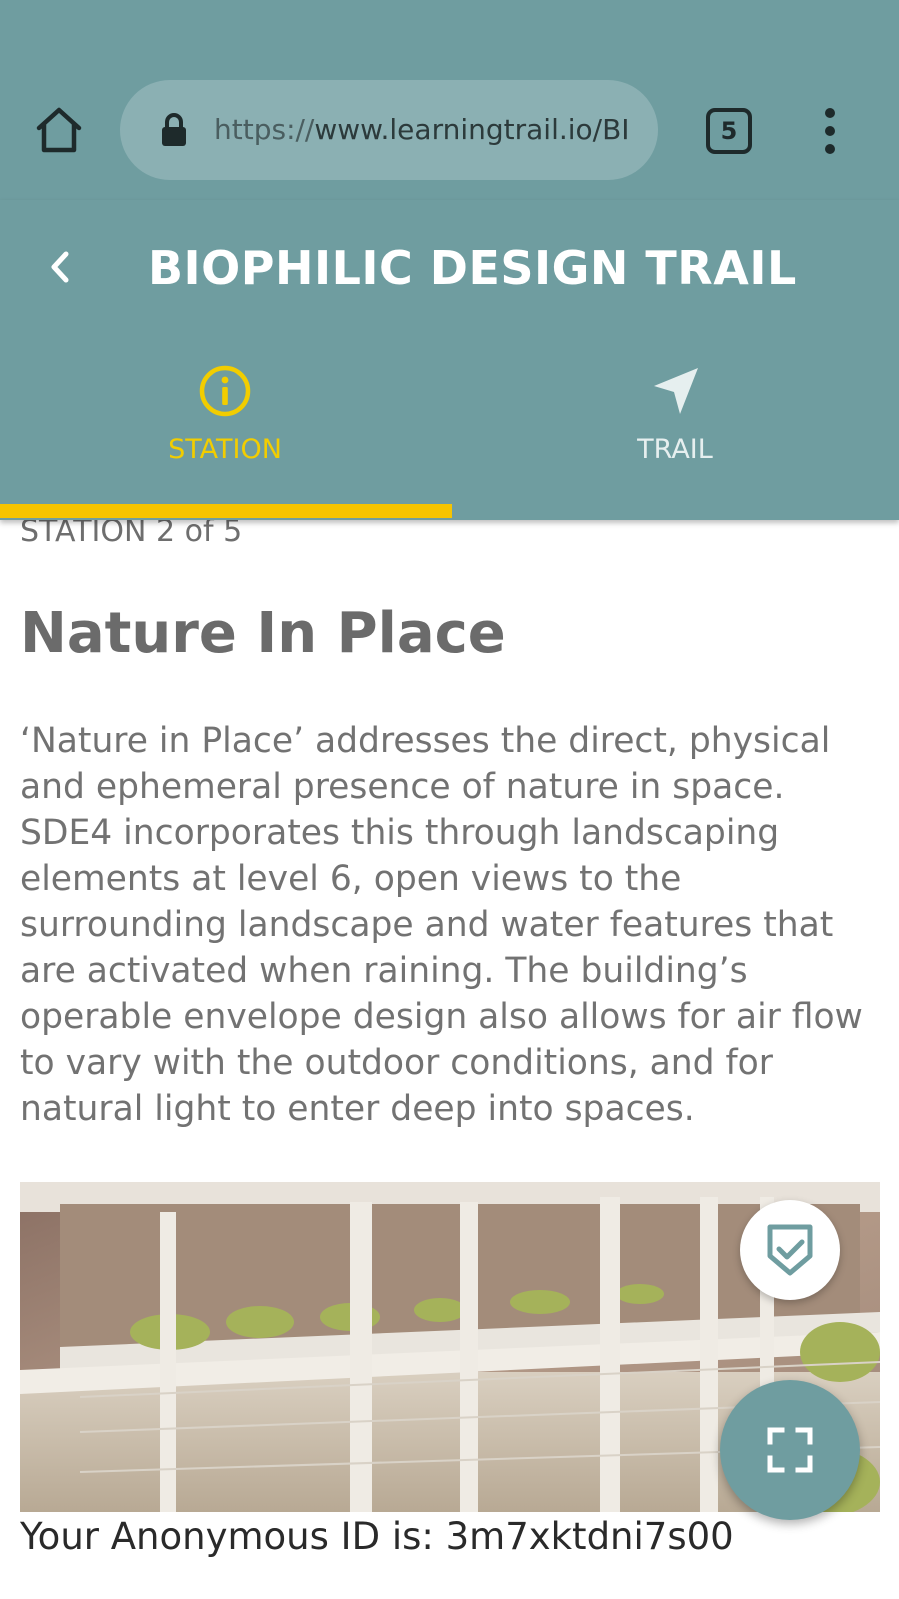 This screenshot has height=1599, width=899. Describe the element at coordinates (61, 267) in the screenshot. I see `chevron-left-icon` at that location.